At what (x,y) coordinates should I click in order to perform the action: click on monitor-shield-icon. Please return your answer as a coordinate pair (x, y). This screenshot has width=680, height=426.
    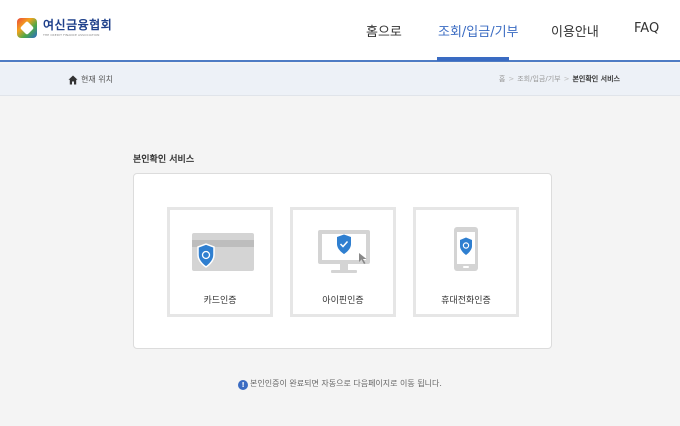
    Looking at the image, I should click on (344, 251).